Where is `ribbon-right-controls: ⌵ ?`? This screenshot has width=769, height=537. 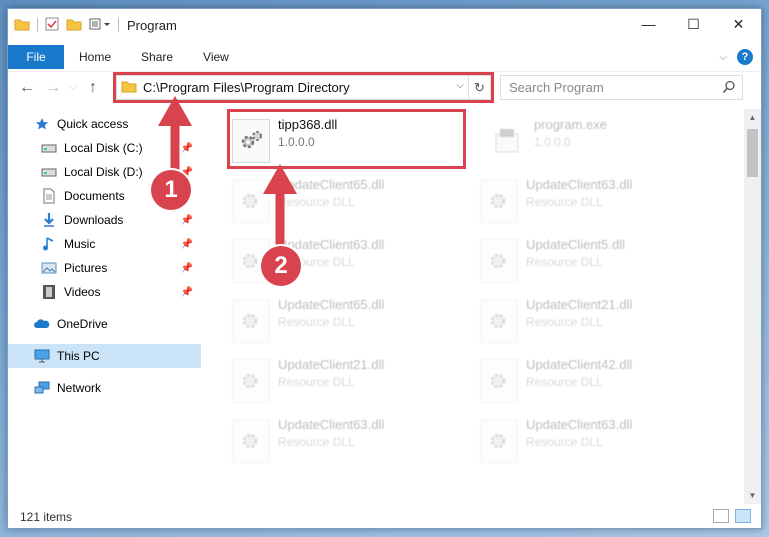
ribbon-right-controls: ⌵ ? is located at coordinates (736, 57).